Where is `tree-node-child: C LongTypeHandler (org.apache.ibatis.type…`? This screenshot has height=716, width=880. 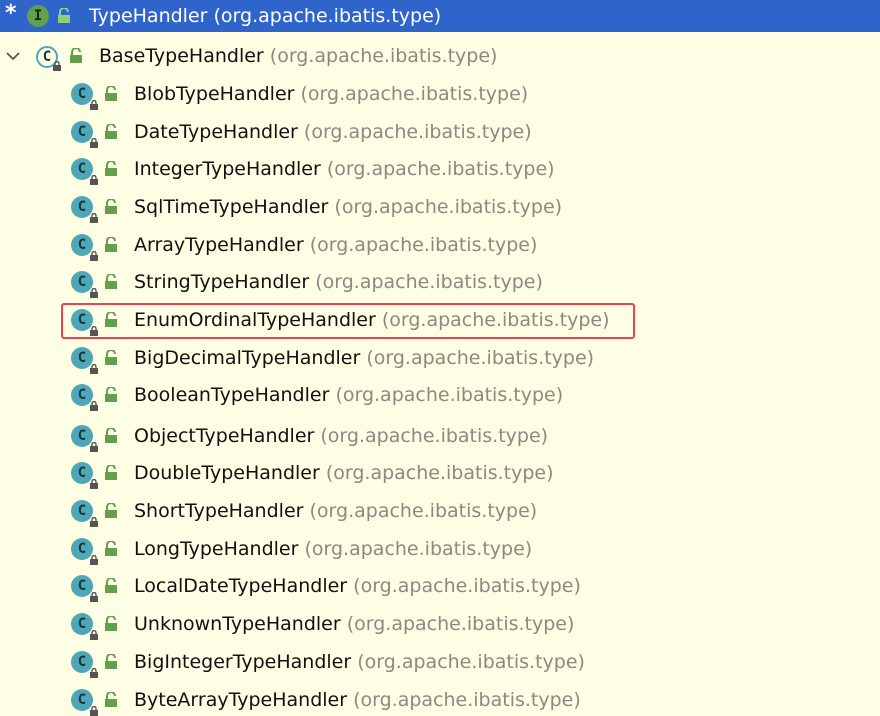 tree-node-child: C LongTypeHandler (org.apache.ibatis.type… is located at coordinates (440, 549).